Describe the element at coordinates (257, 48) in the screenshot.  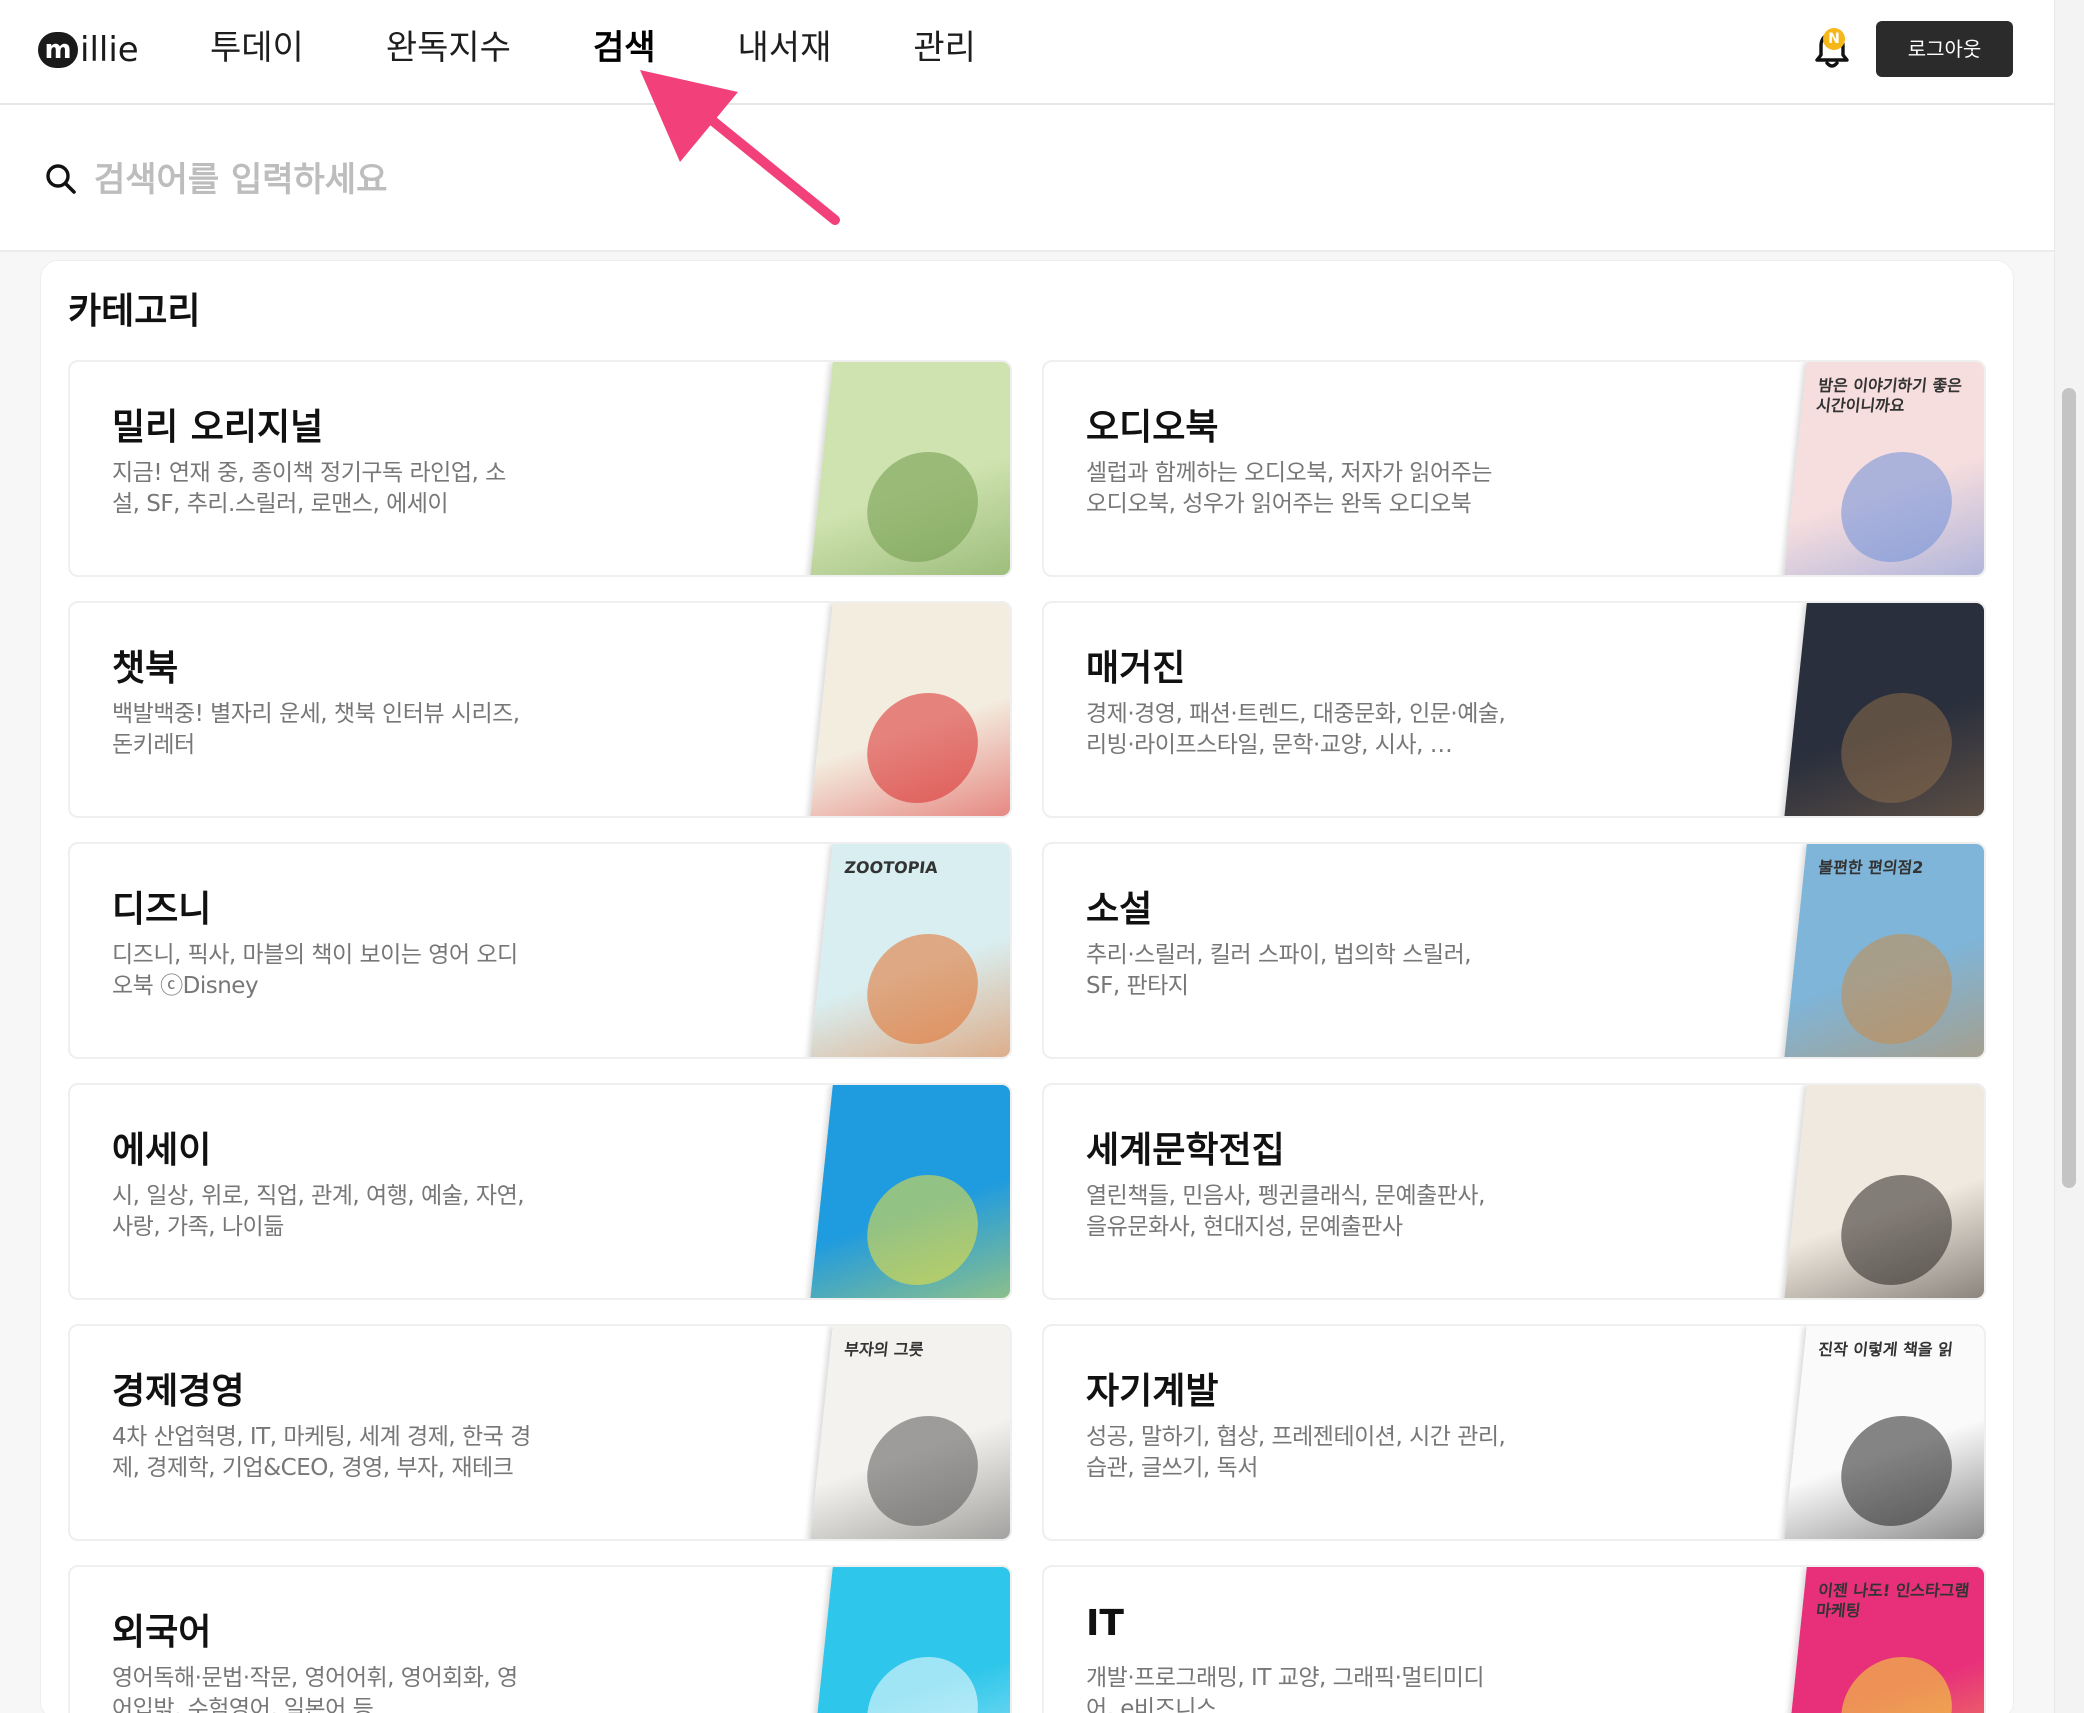
I see `nav-today: 투데이` at that location.